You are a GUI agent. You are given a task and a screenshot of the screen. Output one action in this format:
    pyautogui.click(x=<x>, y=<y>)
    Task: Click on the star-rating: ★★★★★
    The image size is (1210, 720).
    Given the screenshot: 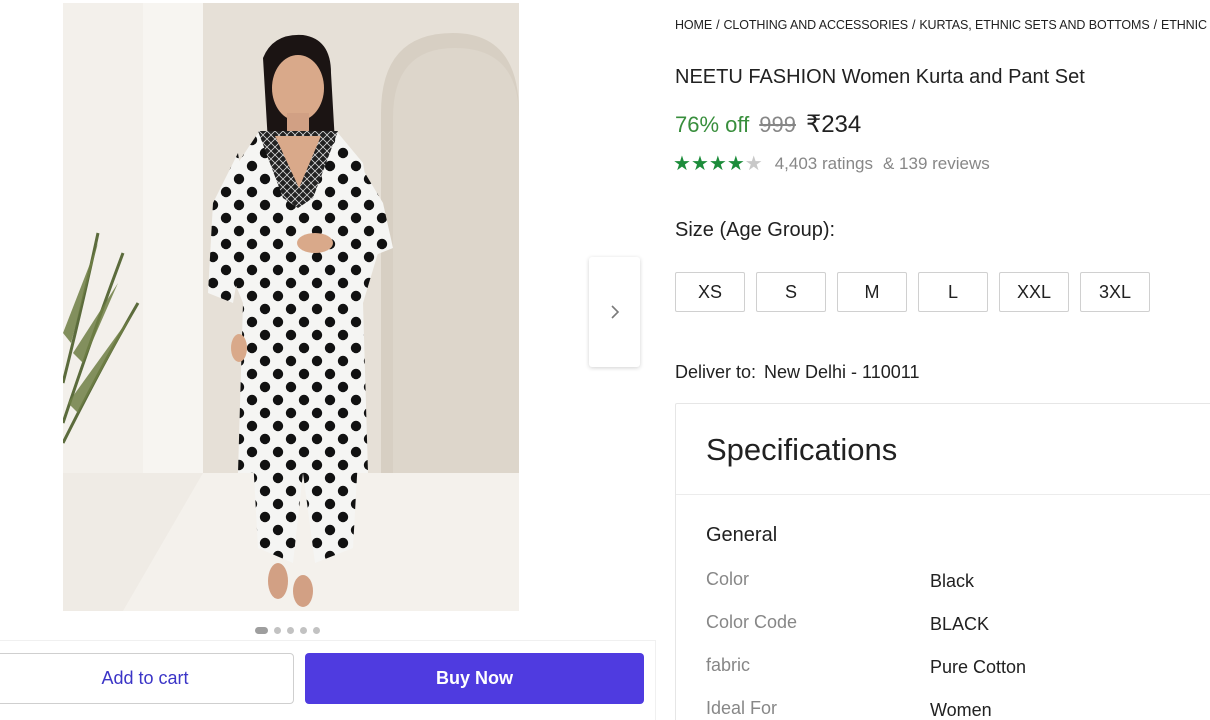 What is the action you would take?
    pyautogui.click(x=718, y=163)
    